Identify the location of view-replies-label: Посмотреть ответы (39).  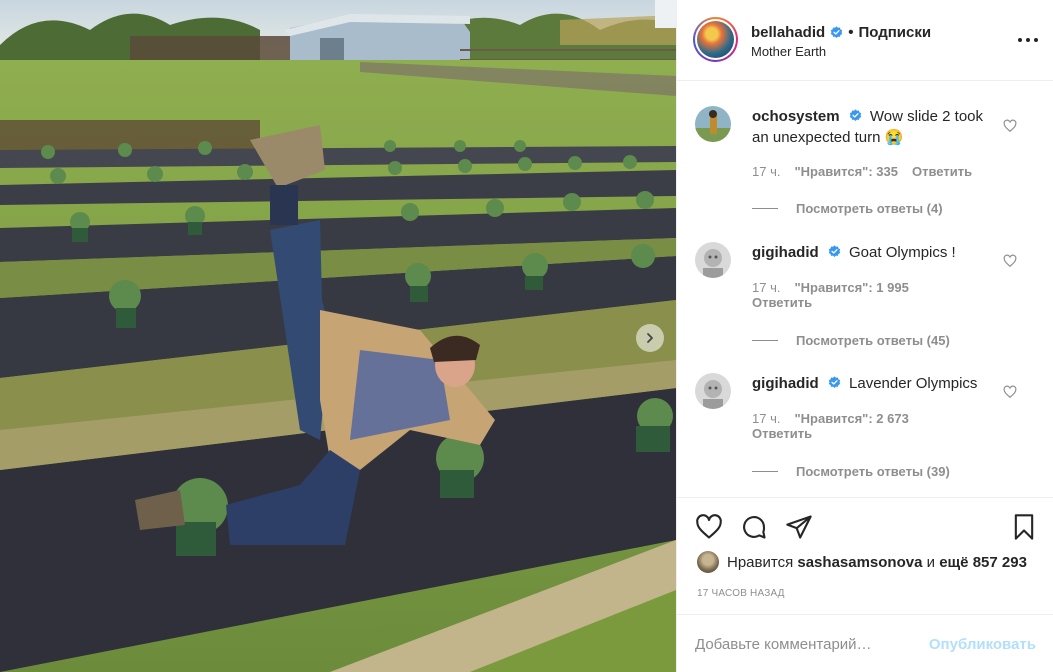
(873, 471).